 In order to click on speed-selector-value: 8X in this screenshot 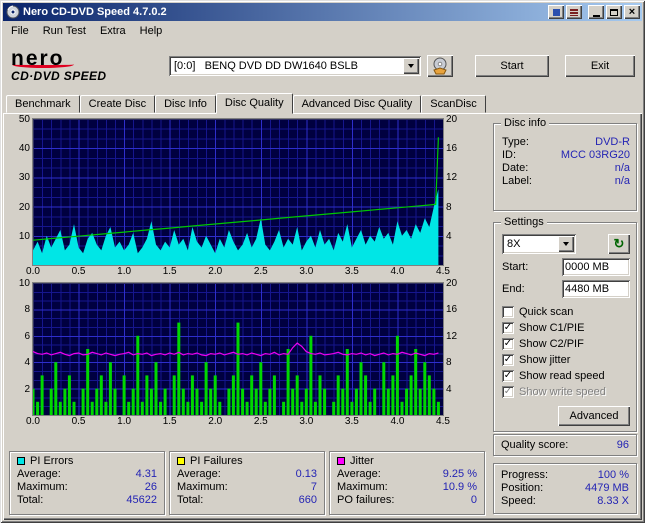, I will do `click(514, 244)`.